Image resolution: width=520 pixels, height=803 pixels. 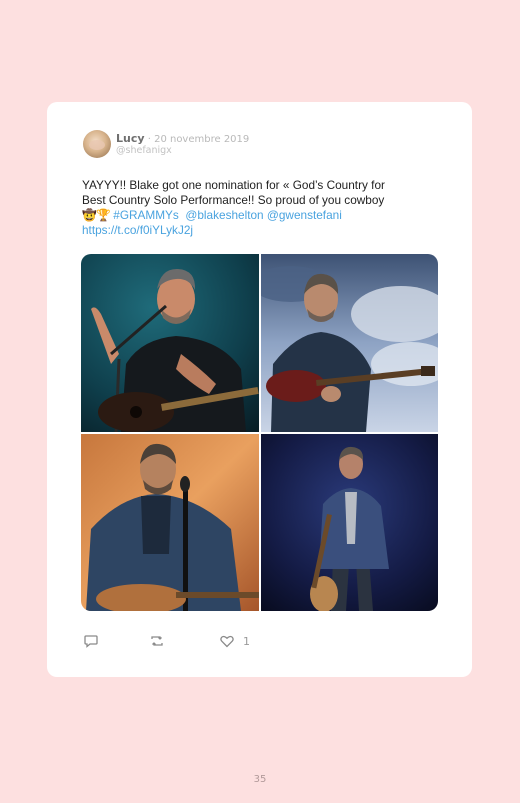 I want to click on tweet-header: Lucy · 20 novembre 2019, so click(x=182, y=138).